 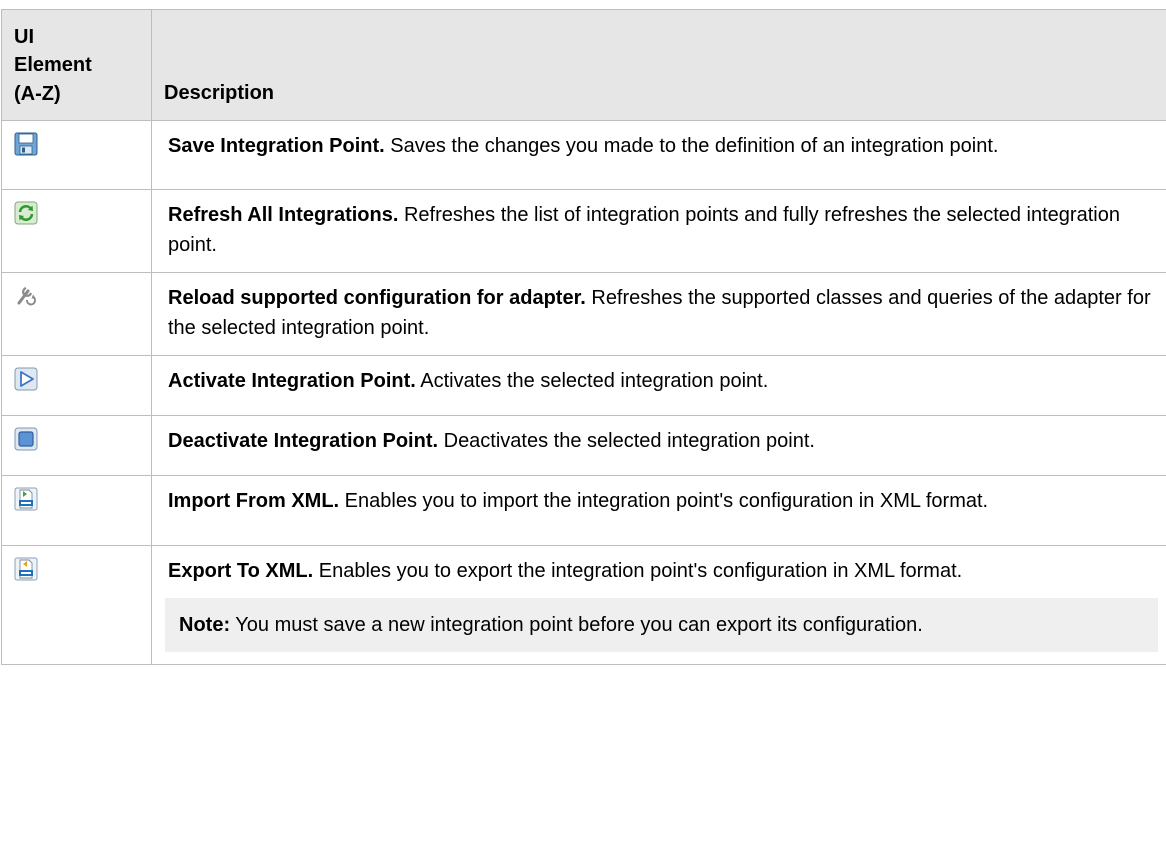 I want to click on element-name: Refresh All Integrations., so click(x=283, y=215).